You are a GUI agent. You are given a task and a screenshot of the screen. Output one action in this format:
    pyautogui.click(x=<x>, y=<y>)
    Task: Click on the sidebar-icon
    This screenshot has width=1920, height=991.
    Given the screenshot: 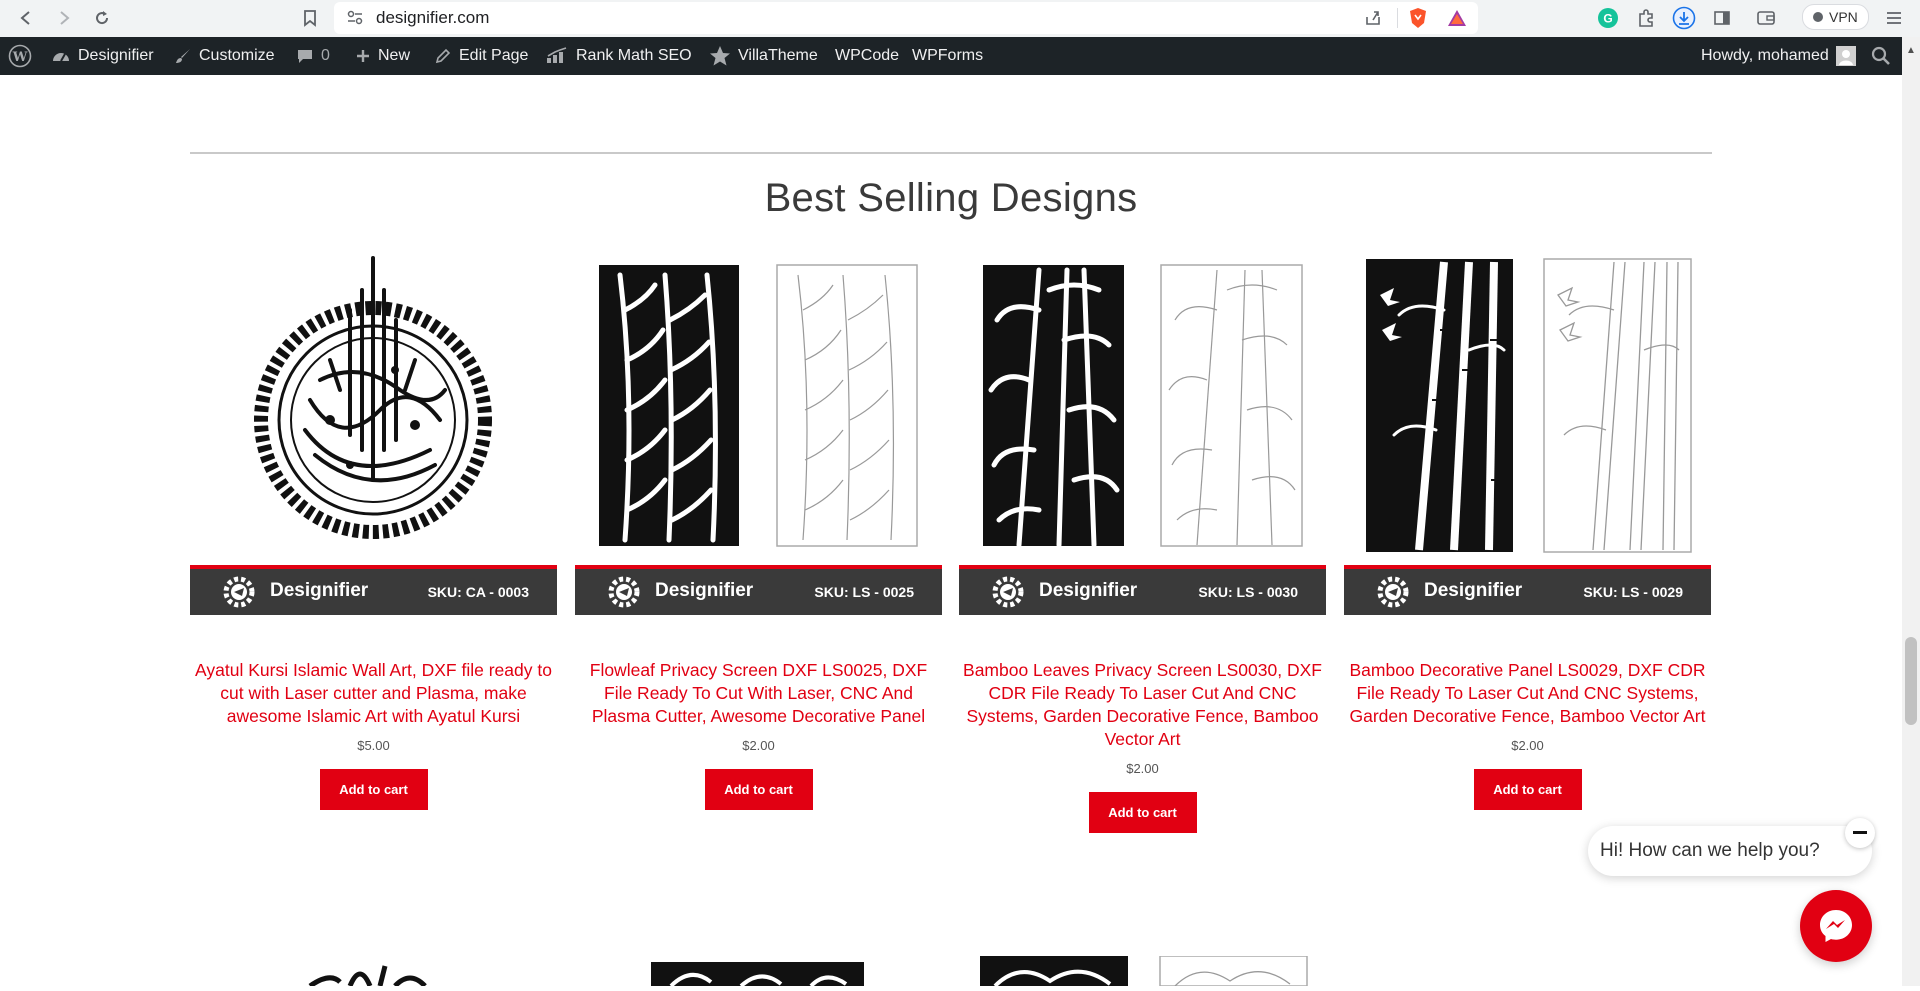 What is the action you would take?
    pyautogui.click(x=1722, y=18)
    